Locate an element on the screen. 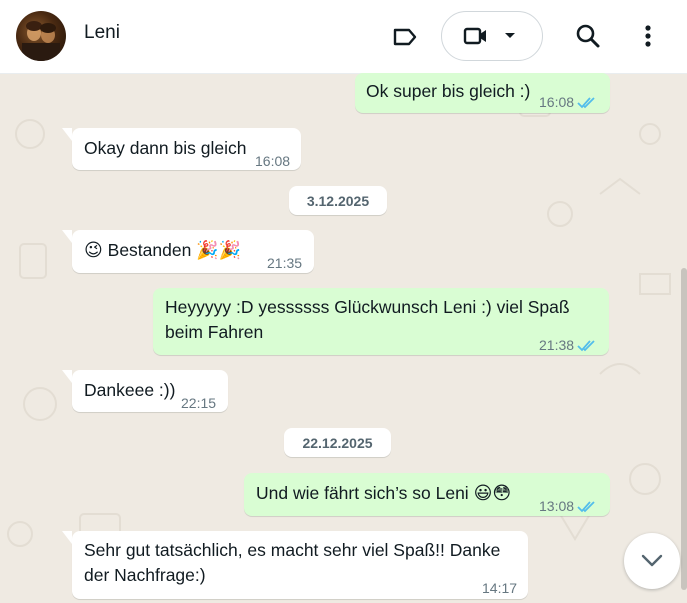 The width and height of the screenshot is (687, 603). message-line: beim Fahren is located at coordinates (214, 332).